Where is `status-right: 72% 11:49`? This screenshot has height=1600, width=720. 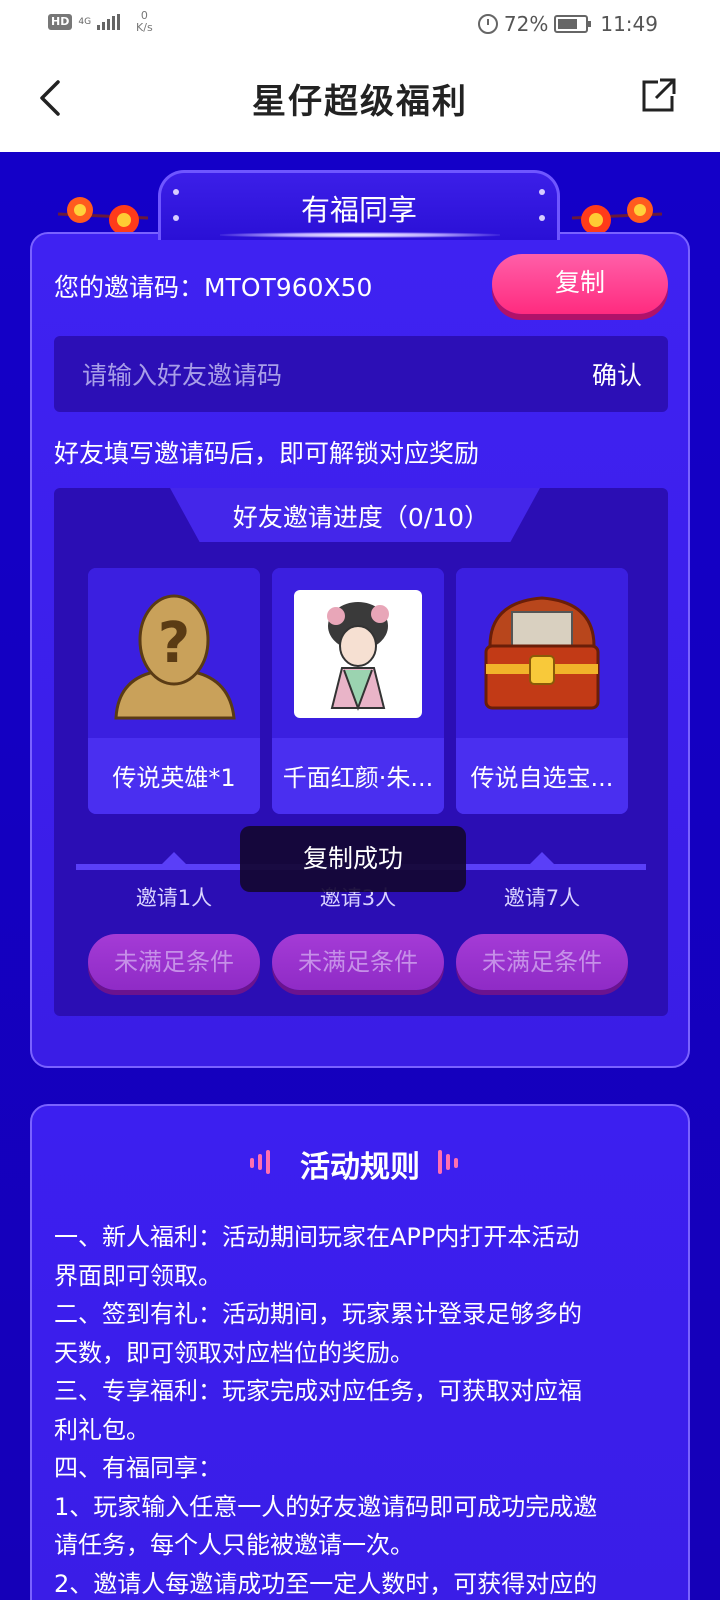
status-right: 72% 11:49 is located at coordinates (567, 24).